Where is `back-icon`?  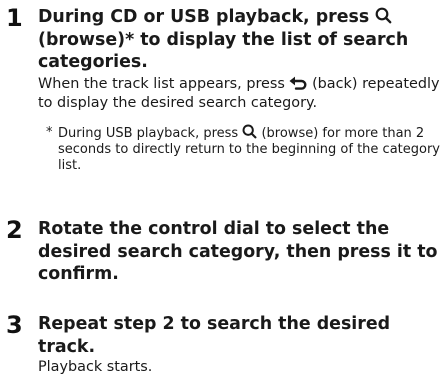 back-icon is located at coordinates (298, 83).